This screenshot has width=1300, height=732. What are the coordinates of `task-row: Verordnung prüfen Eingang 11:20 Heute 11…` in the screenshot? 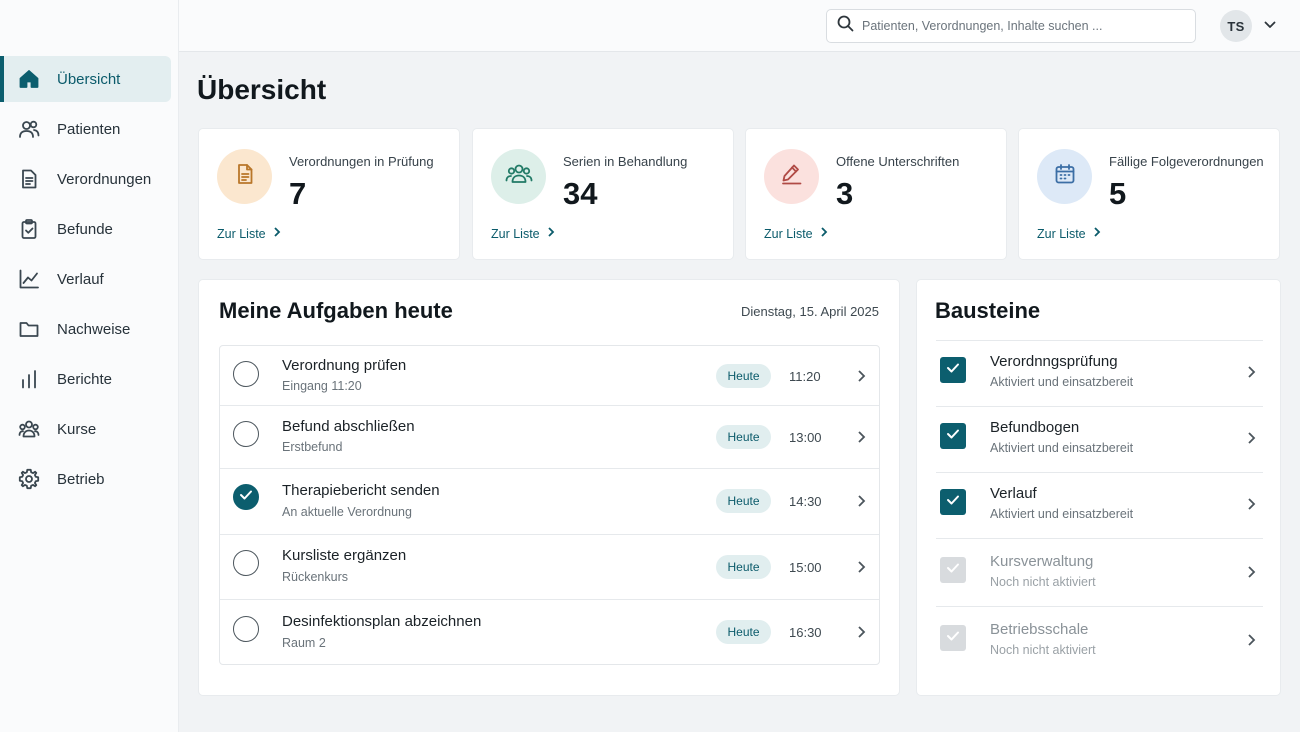 It's located at (549, 376).